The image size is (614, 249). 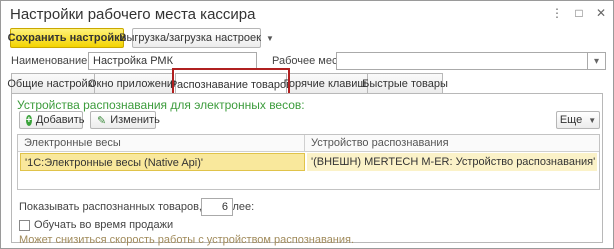 I want to click on name-input: Настройка РМК, so click(x=172, y=61).